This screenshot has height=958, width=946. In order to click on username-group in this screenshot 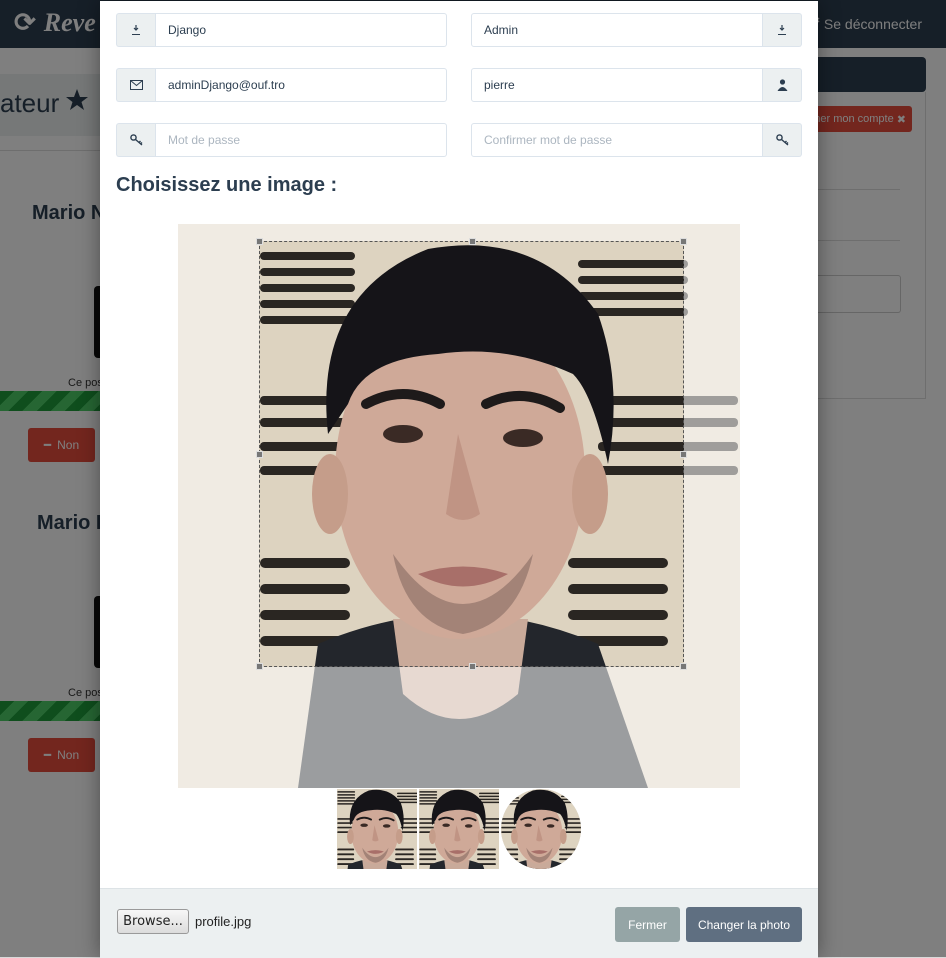, I will do `click(636, 85)`.